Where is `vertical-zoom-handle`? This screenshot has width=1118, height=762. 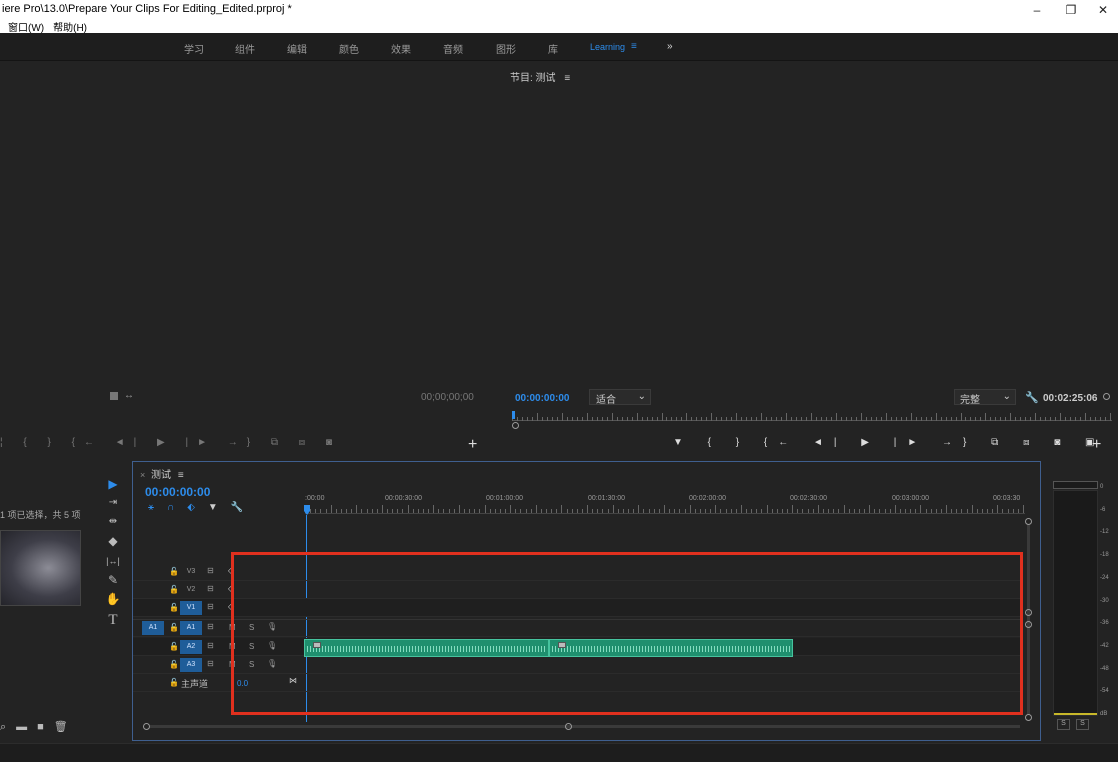 vertical-zoom-handle is located at coordinates (1028, 521).